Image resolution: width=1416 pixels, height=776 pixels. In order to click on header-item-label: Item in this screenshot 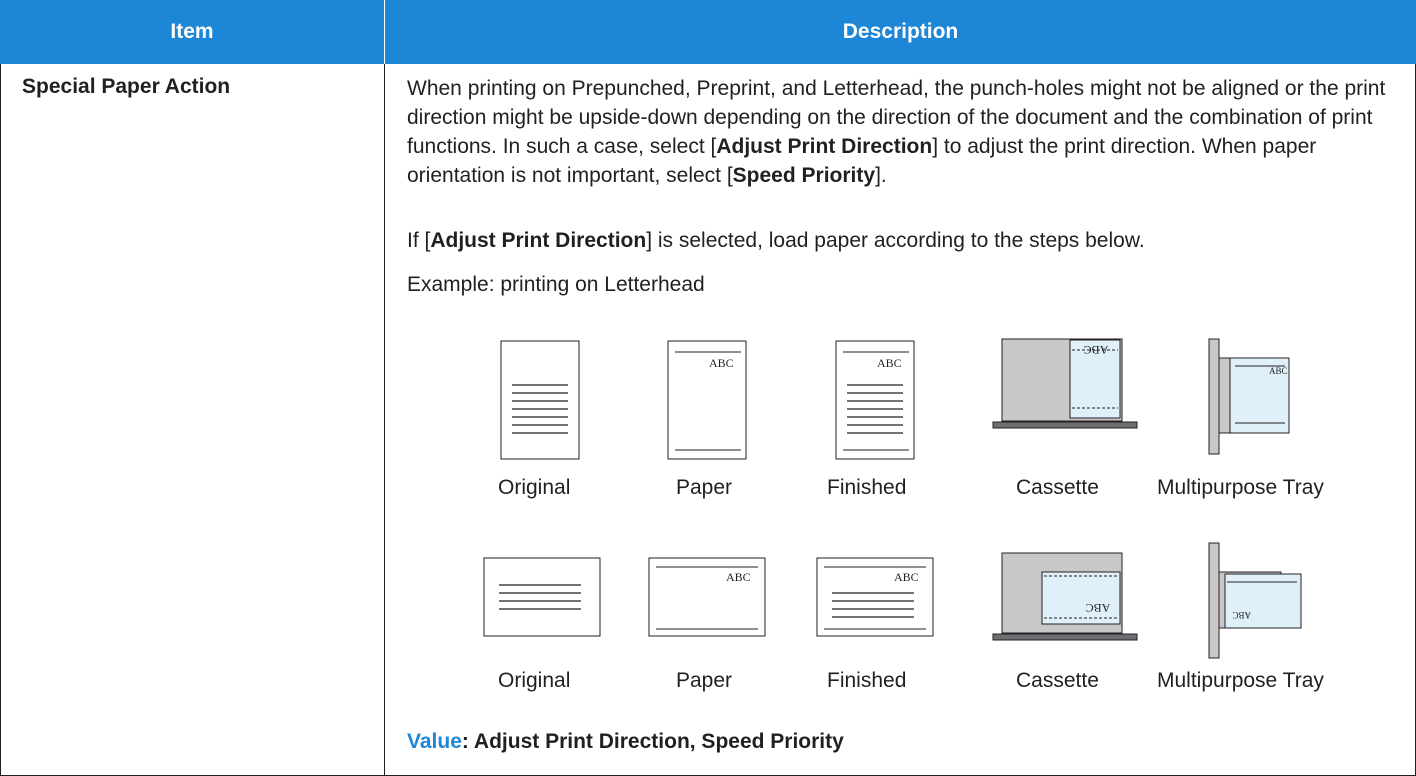, I will do `click(192, 31)`.